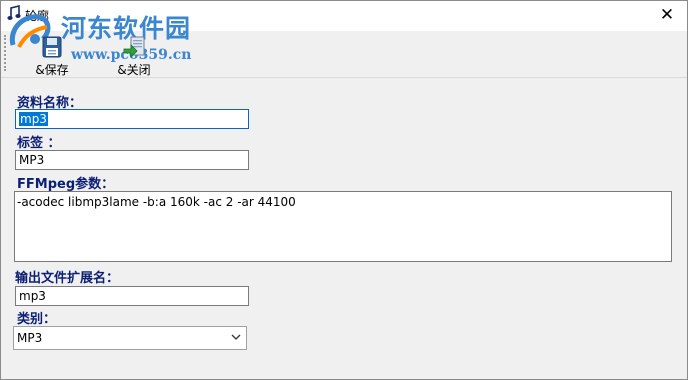 The height and width of the screenshot is (380, 688). I want to click on tag-field: MP3, so click(132, 160).